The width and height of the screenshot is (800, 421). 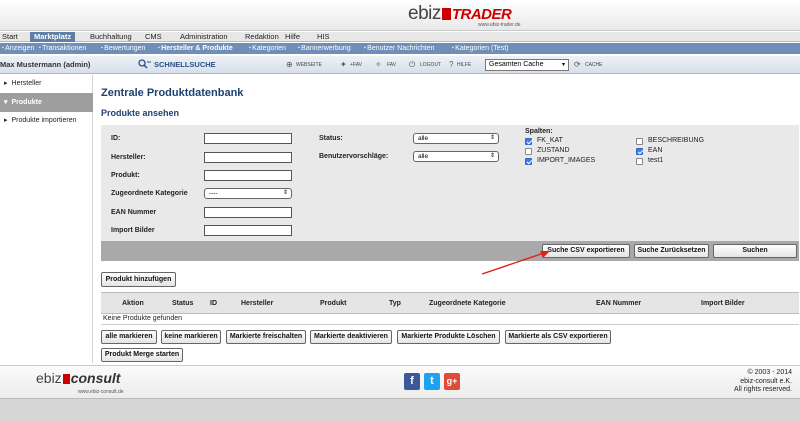 What do you see at coordinates (343, 64) in the screenshot?
I see `star-plus-icon: ✦` at bounding box center [343, 64].